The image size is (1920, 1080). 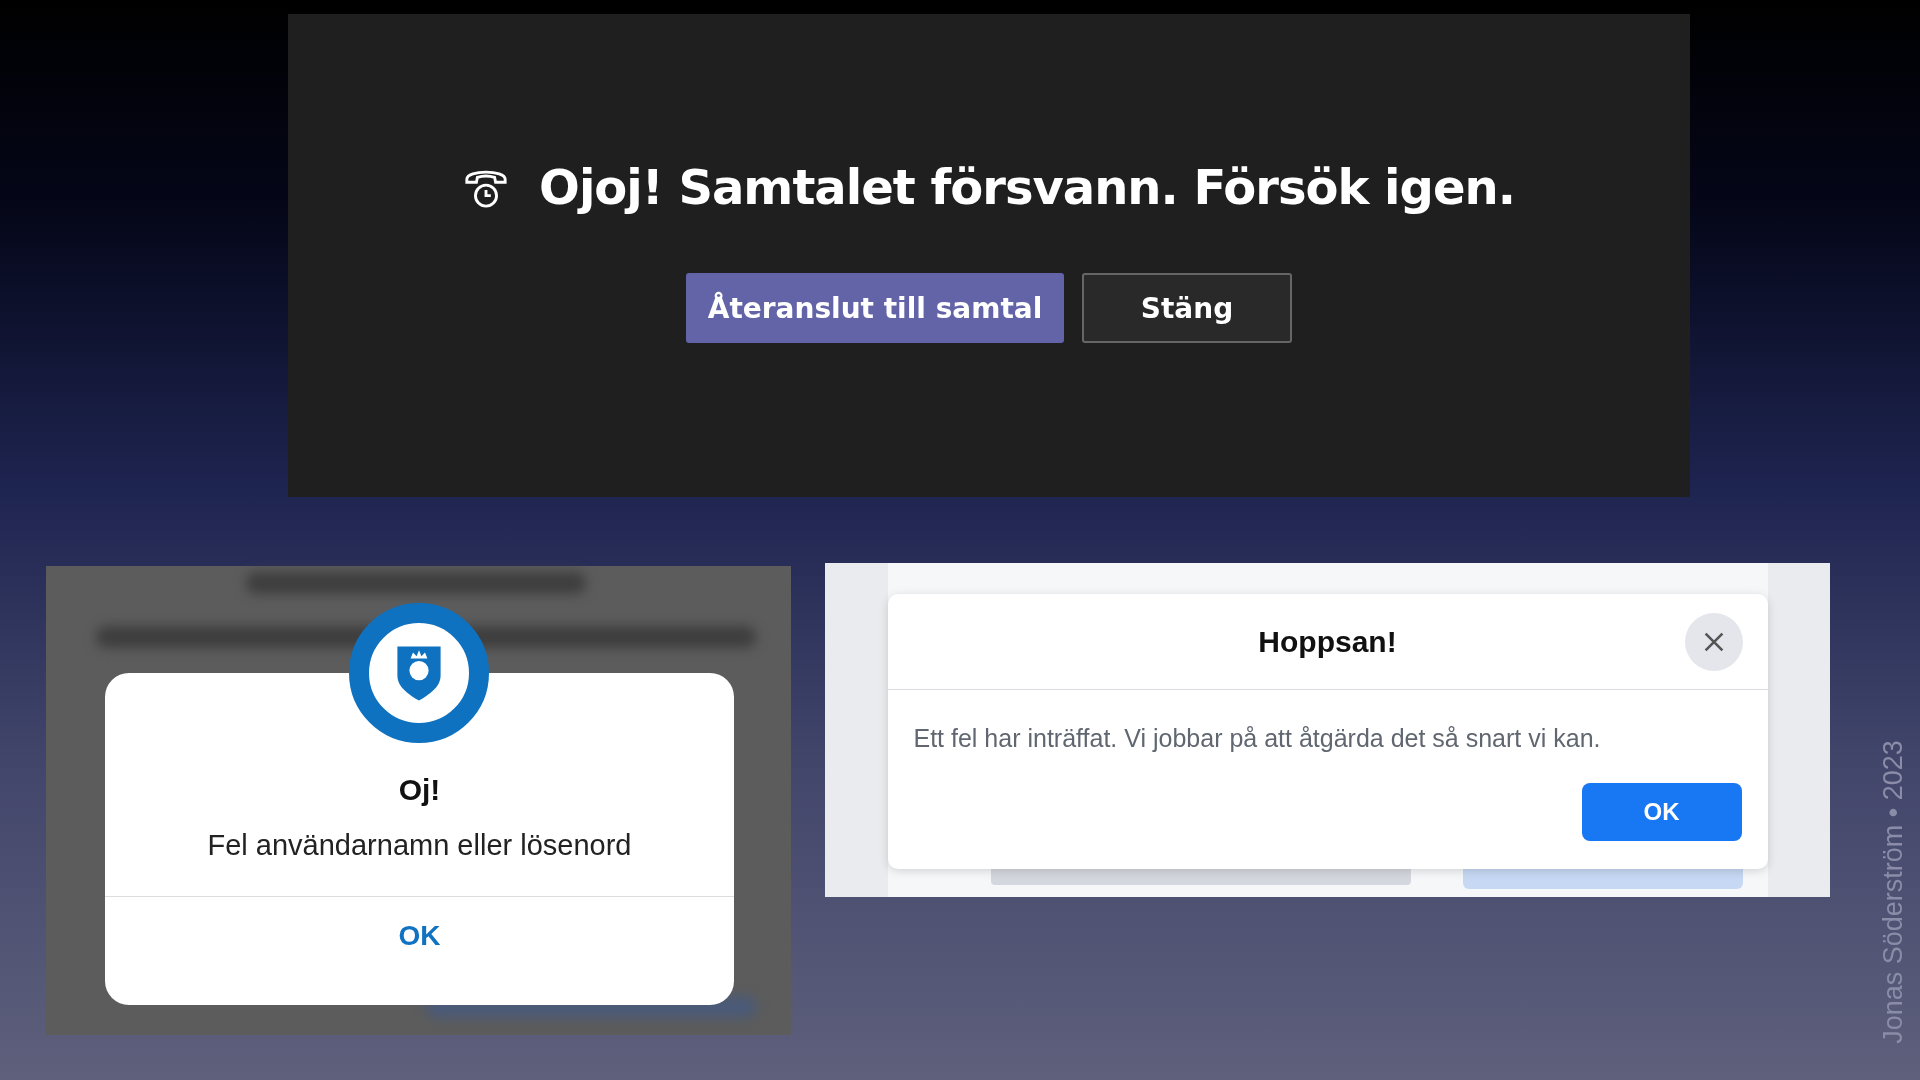 I want to click on call-error-title: Ojoj! Samtalet försvann. Försök igen., so click(x=1027, y=187).